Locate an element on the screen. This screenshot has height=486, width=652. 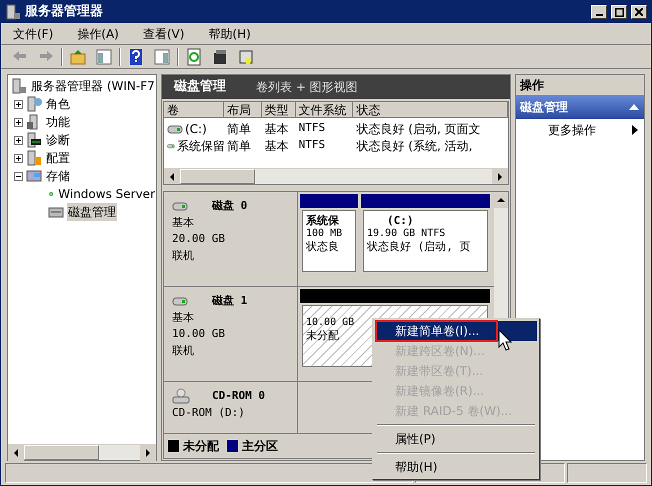
disk-name: 磁盘 1 is located at coordinates (230, 301).